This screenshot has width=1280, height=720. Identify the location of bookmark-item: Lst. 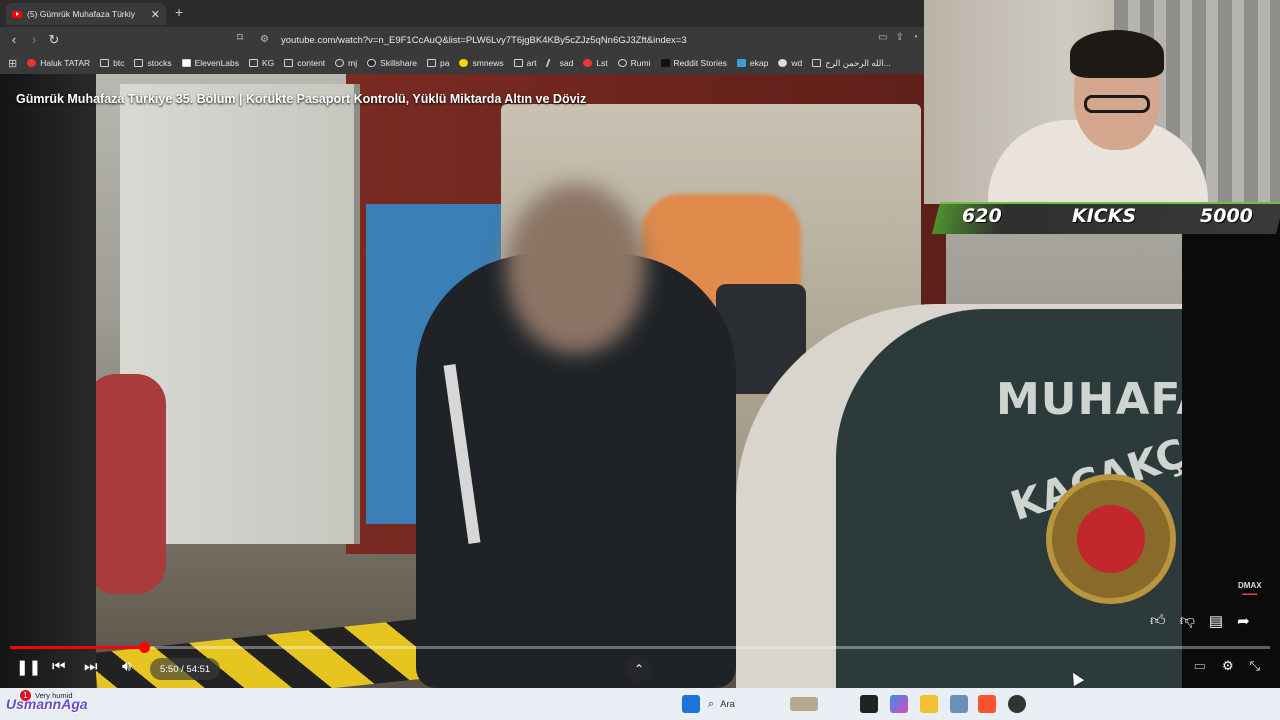
(595, 63).